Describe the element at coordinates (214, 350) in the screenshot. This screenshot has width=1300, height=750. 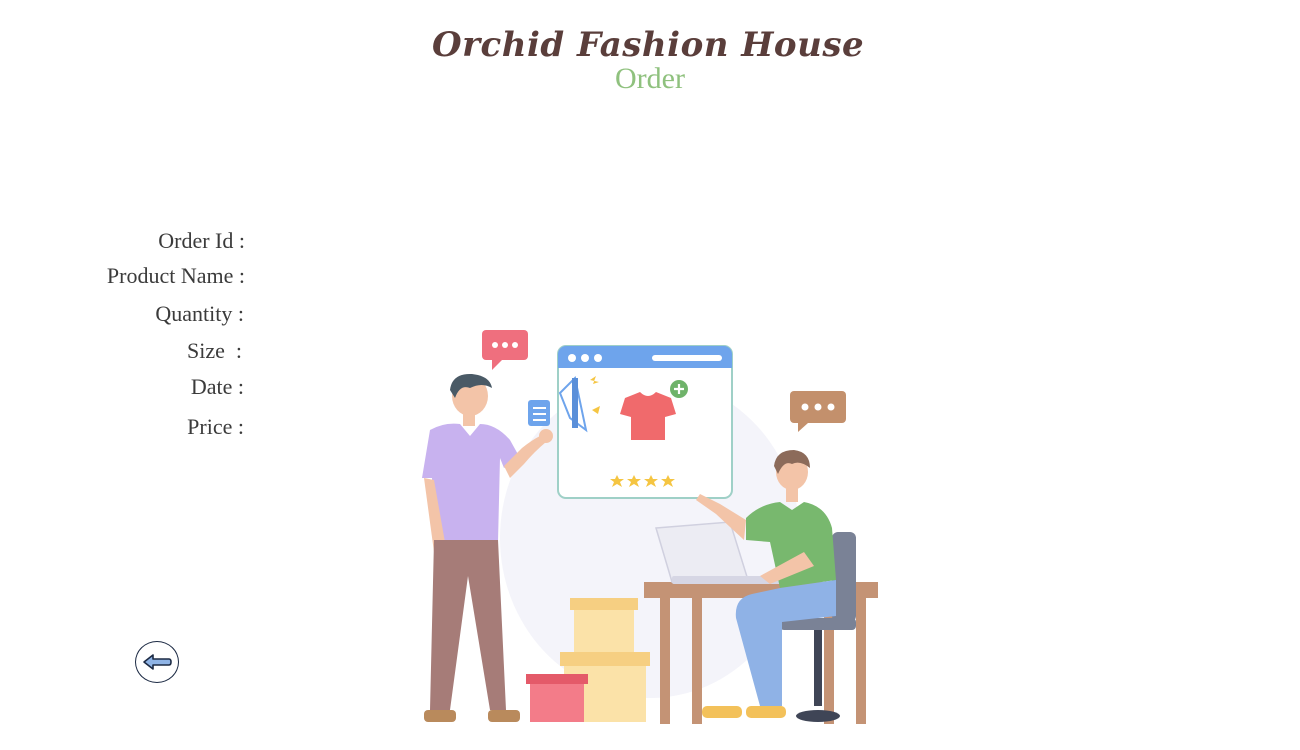
I see `size-label: Size :` at that location.